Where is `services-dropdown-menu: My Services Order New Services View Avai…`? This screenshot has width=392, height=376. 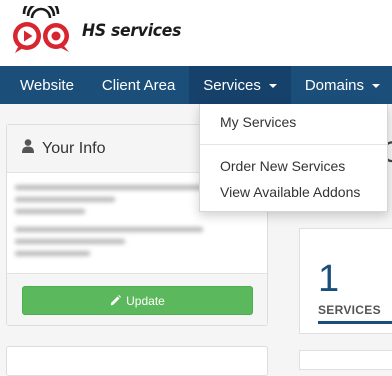 services-dropdown-menu: My Services Order New Services View Avai… is located at coordinates (293, 158).